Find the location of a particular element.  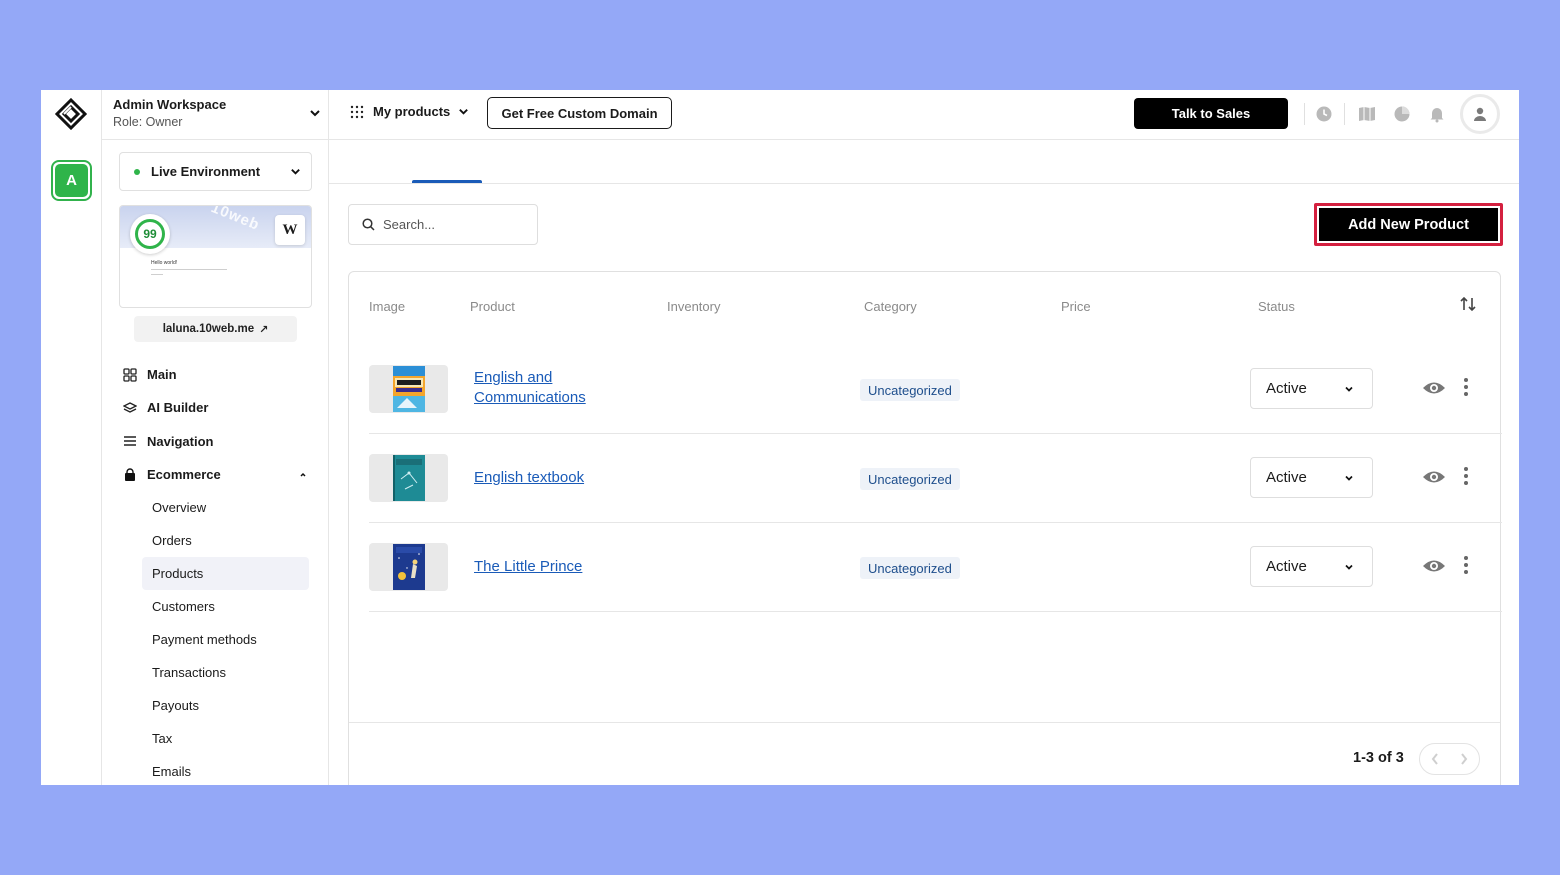

sidebar-item-label: Ecommerce is located at coordinates (184, 475).